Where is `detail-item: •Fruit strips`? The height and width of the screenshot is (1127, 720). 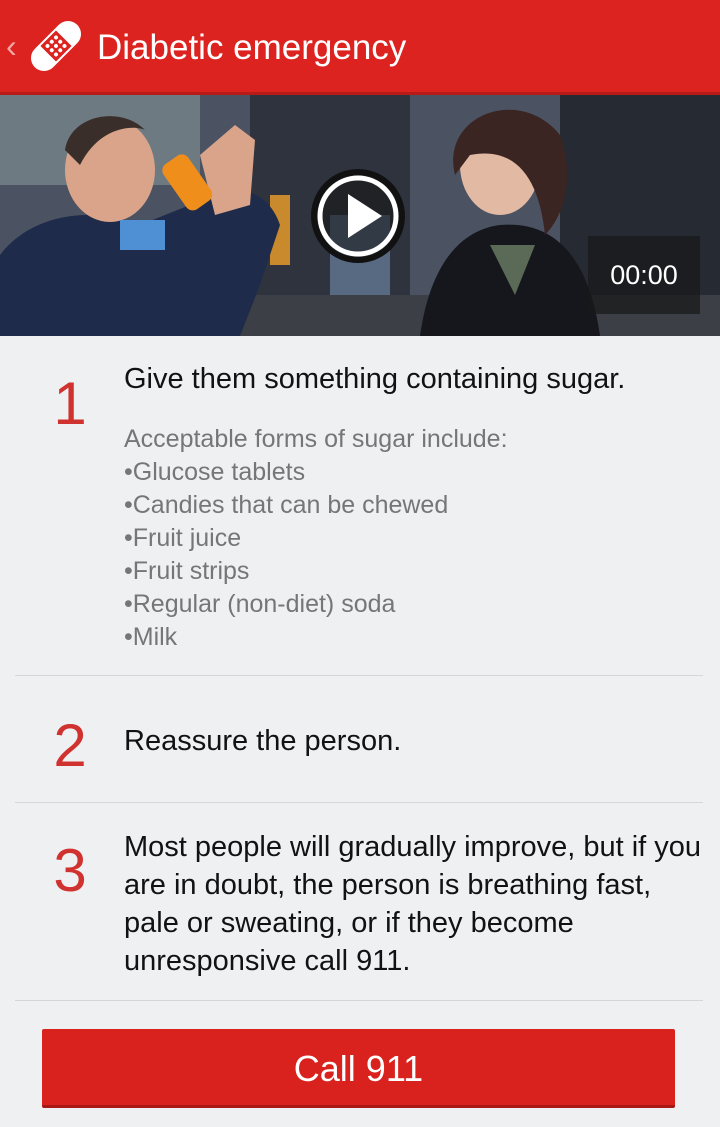 detail-item: •Fruit strips is located at coordinates (187, 571).